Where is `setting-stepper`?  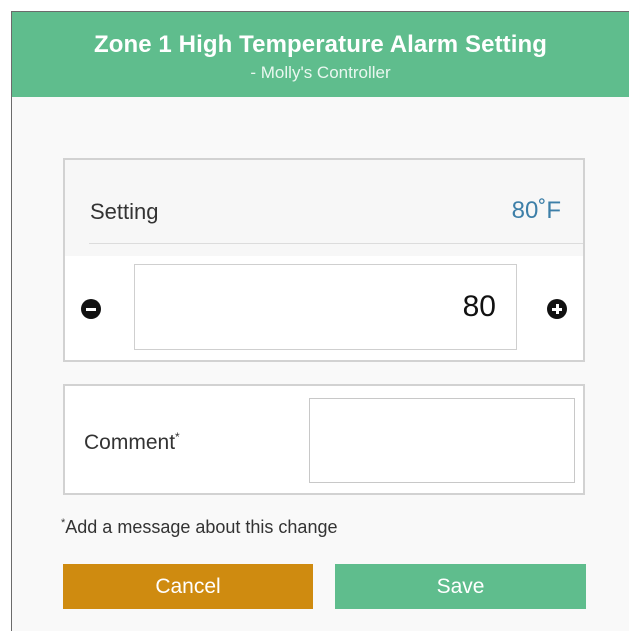 setting-stepper is located at coordinates (324, 308).